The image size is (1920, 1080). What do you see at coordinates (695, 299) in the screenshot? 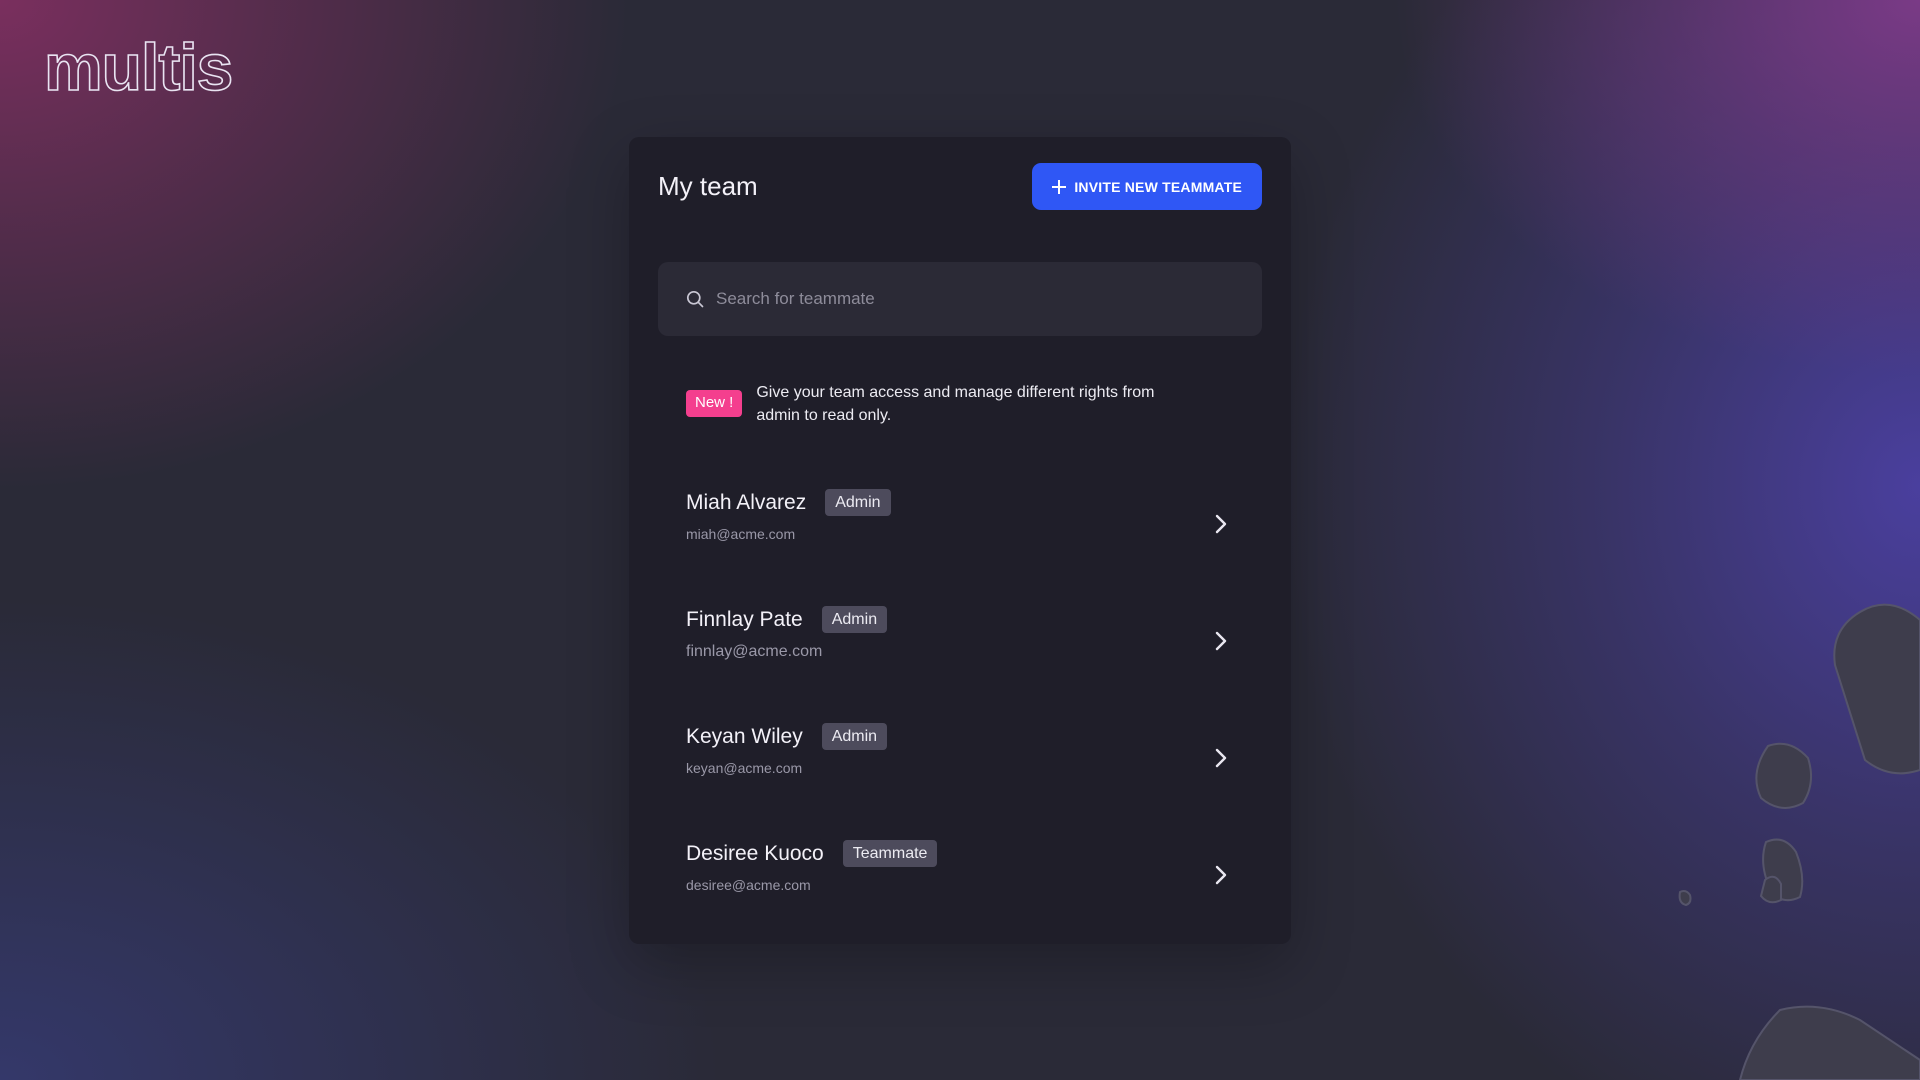
I see `search-icon` at bounding box center [695, 299].